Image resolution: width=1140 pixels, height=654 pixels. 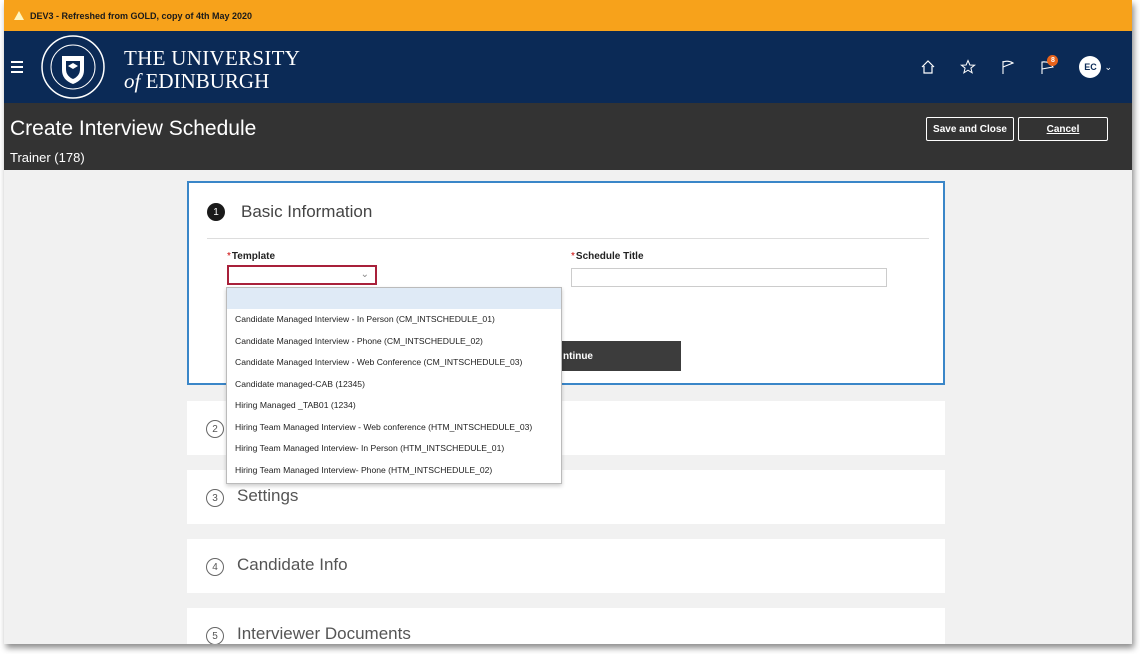 What do you see at coordinates (215, 429) in the screenshot?
I see `step-number-2: 2` at bounding box center [215, 429].